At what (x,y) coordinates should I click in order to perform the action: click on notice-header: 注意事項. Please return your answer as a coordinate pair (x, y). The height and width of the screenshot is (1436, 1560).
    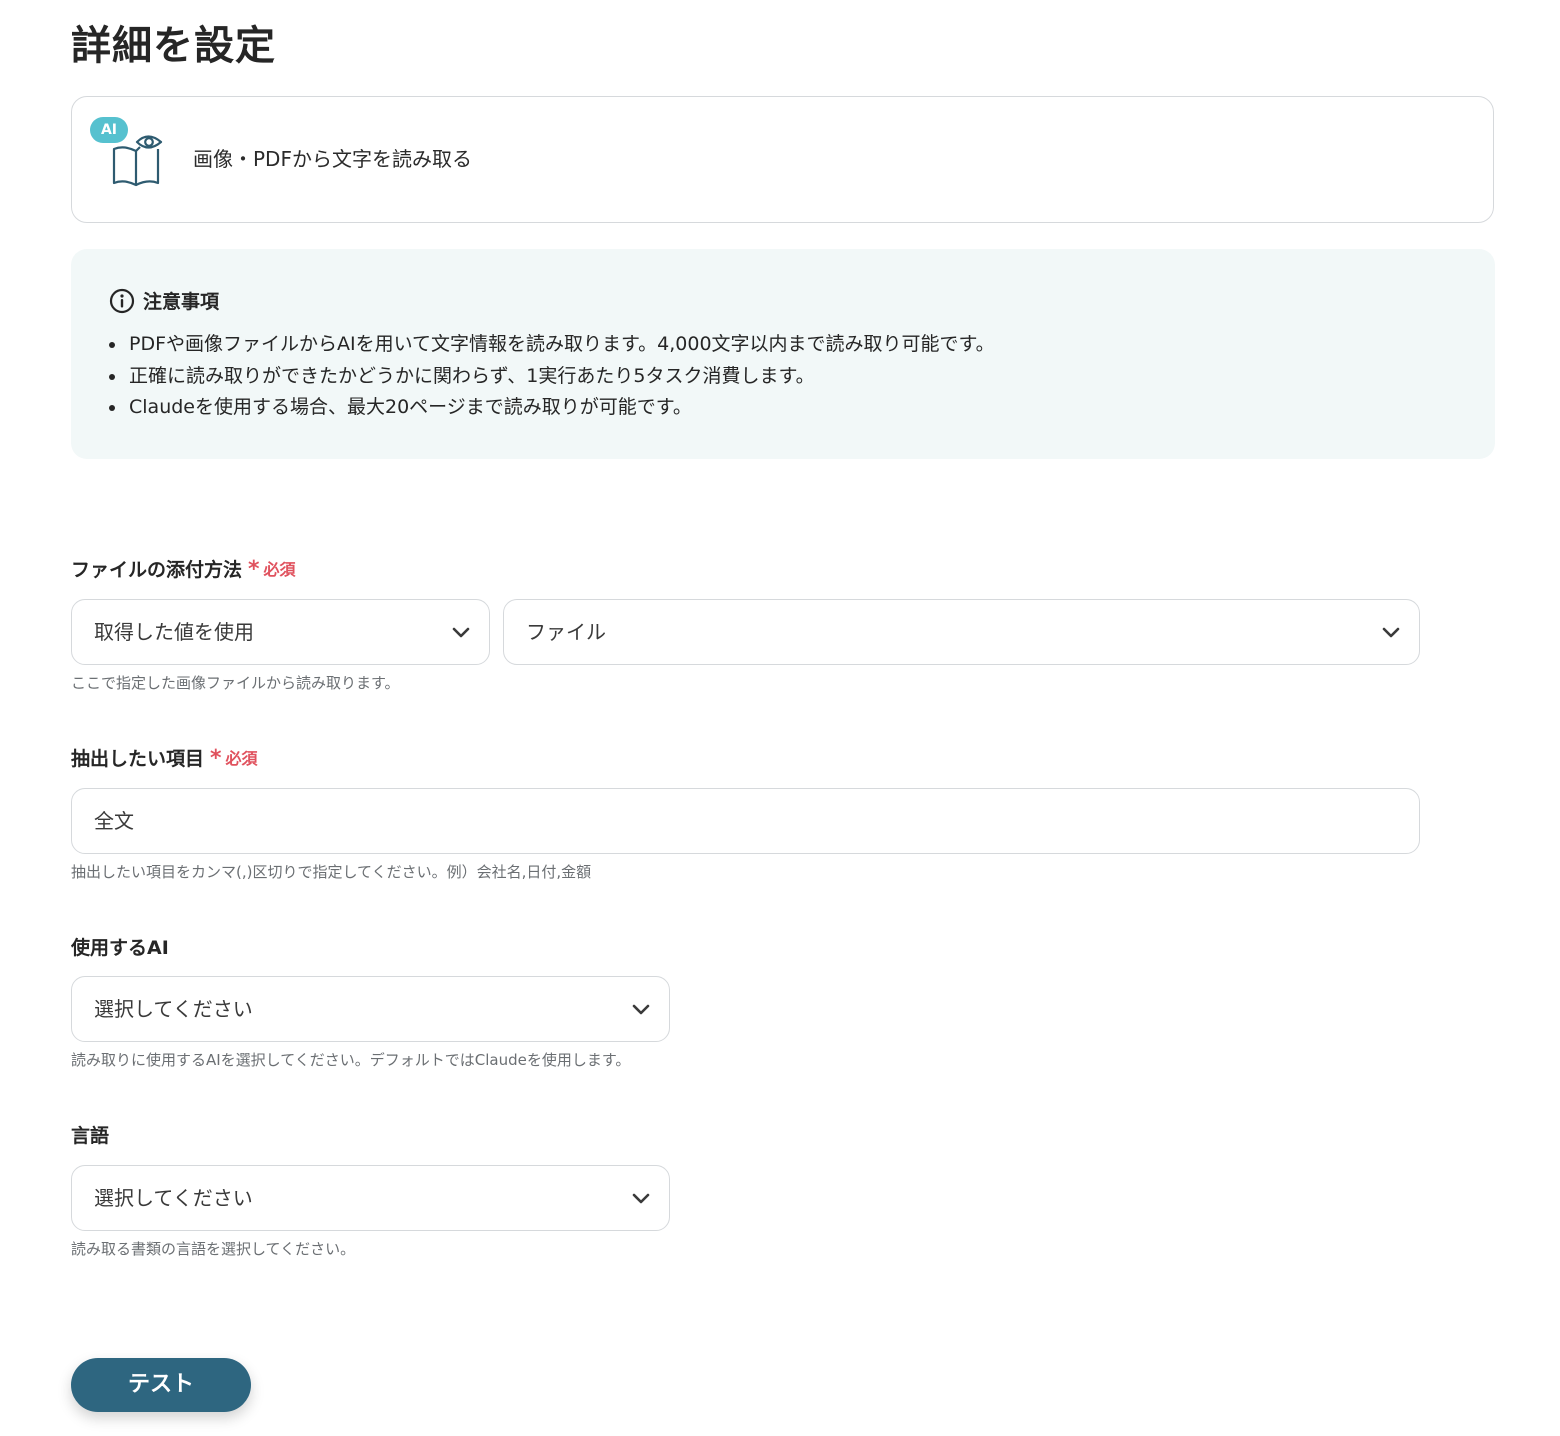
    Looking at the image, I should click on (164, 300).